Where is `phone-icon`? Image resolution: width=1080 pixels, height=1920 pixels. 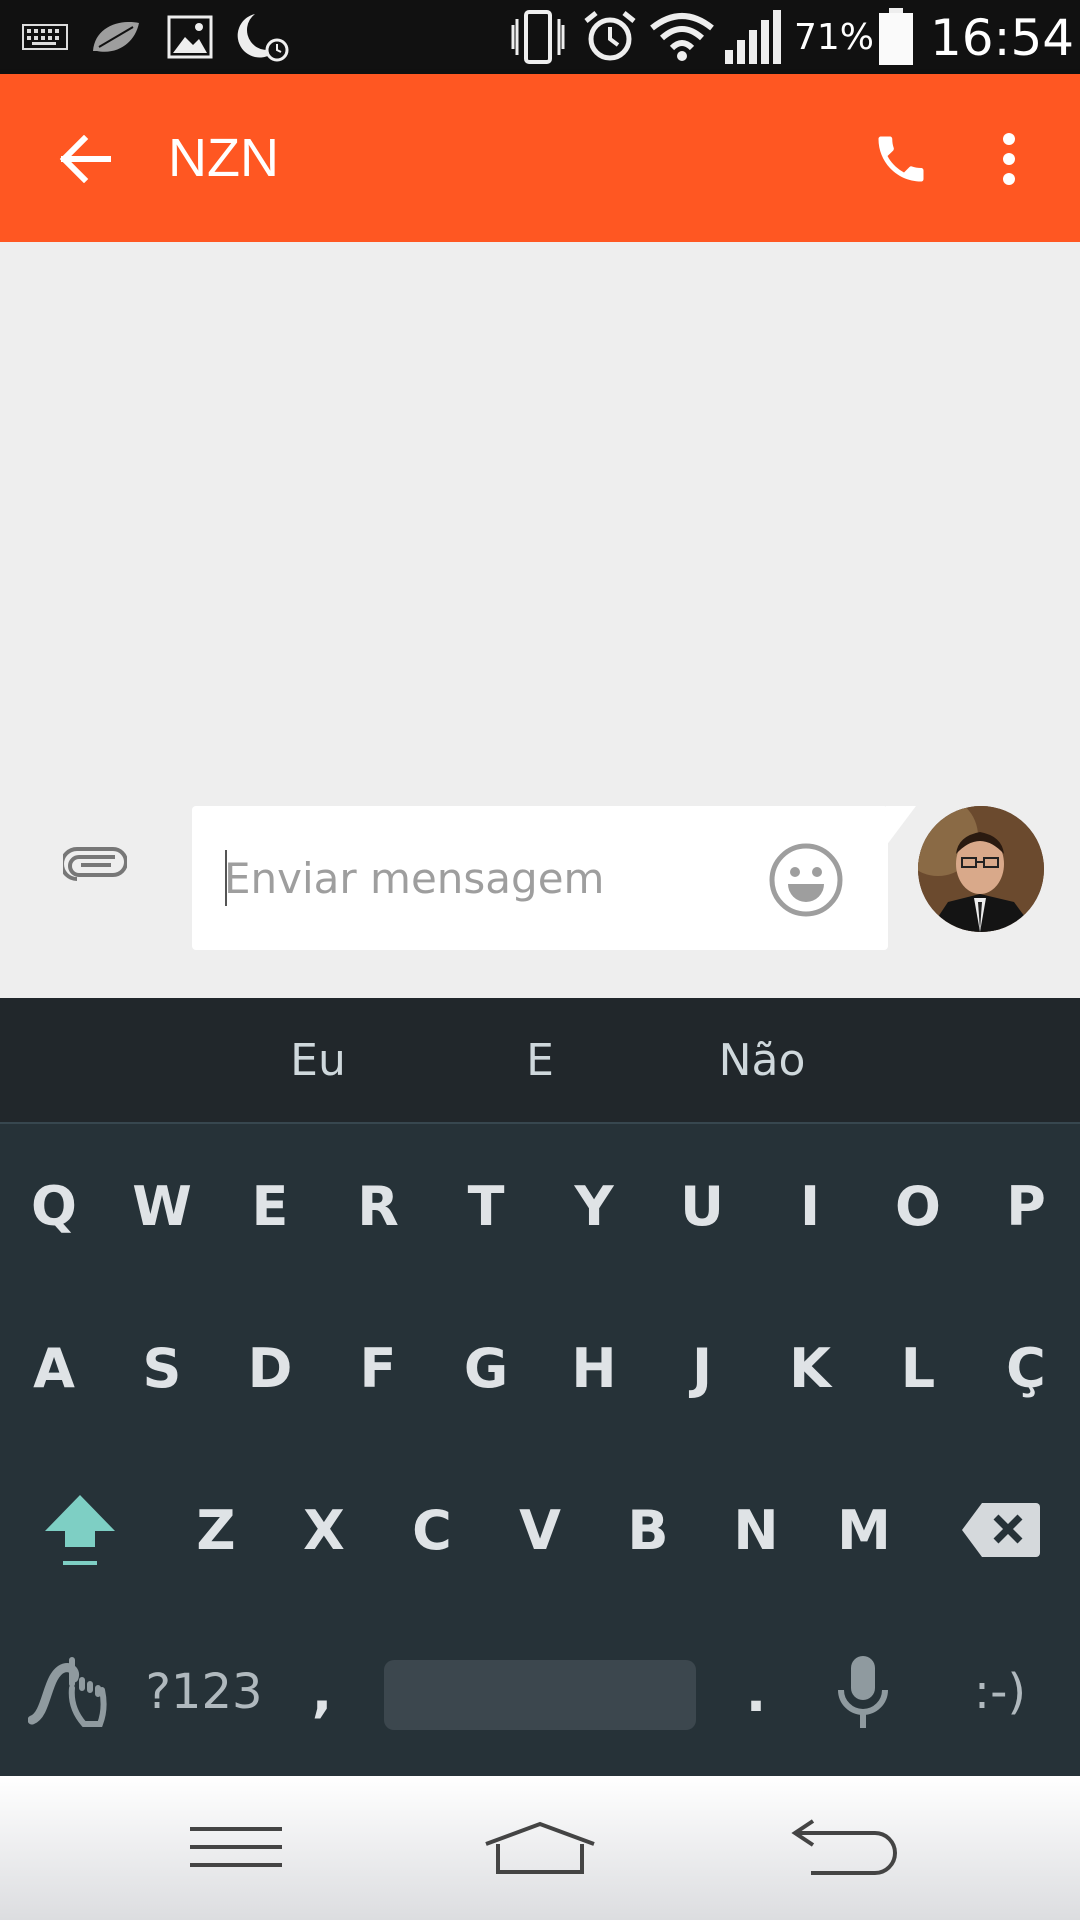
phone-icon is located at coordinates (901, 159).